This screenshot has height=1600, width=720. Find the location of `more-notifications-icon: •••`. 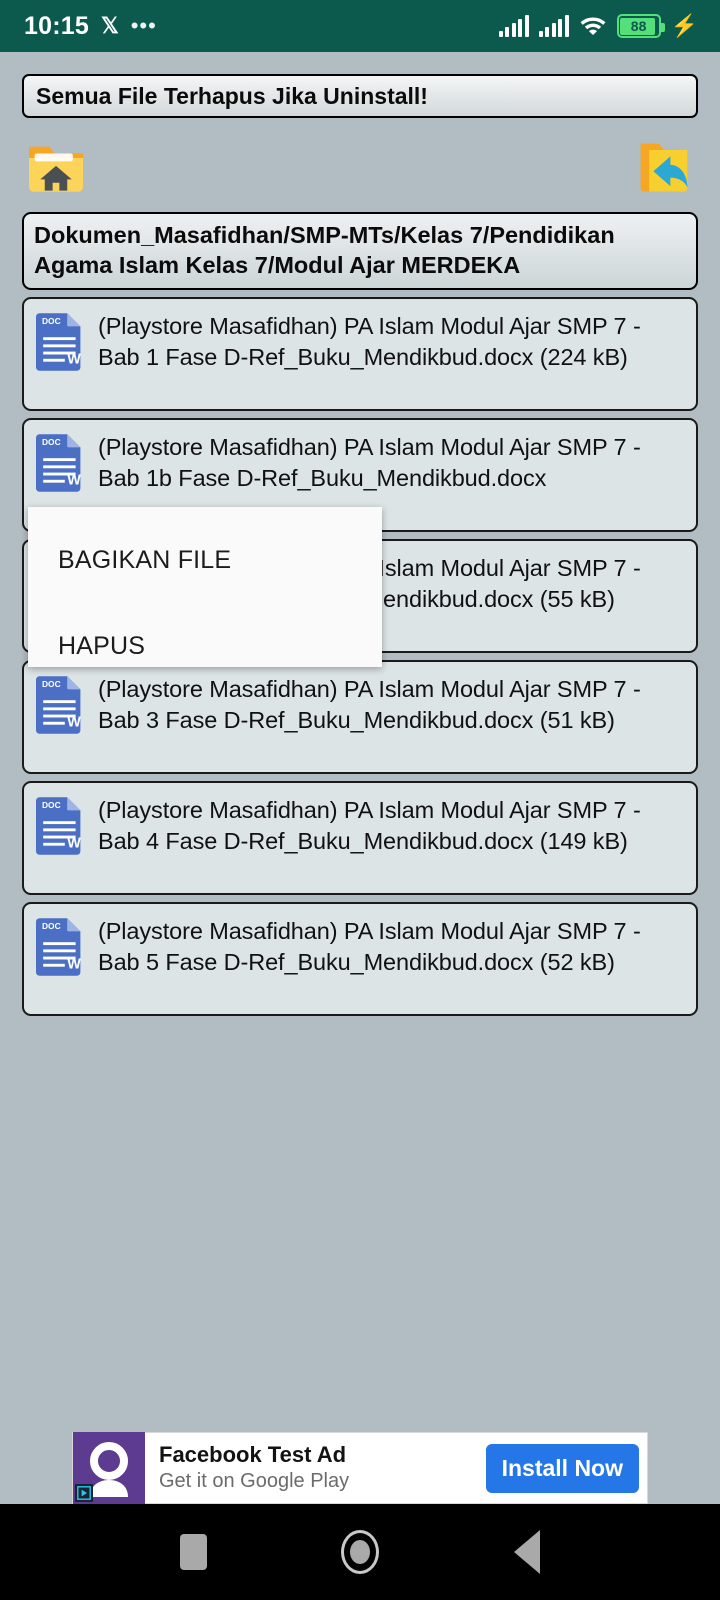

more-notifications-icon: ••• is located at coordinates (143, 26).